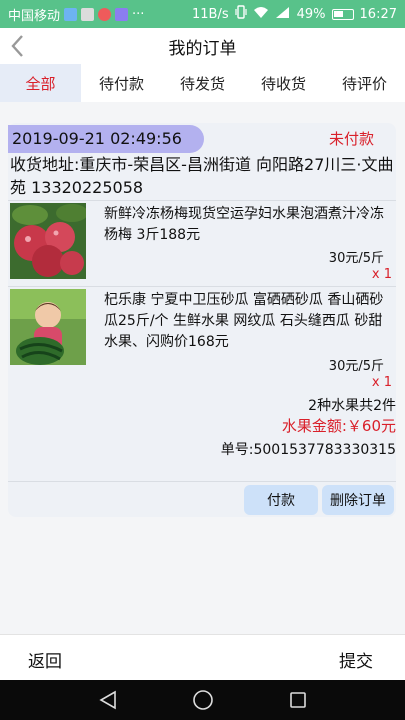 The image size is (405, 720). I want to click on order-item: 新鲜冷冻杨梅现货空运孕妇水果泡酒煮汁冷冻杨梅 3斤188元 30元/5斤 x 1, so click(202, 243).